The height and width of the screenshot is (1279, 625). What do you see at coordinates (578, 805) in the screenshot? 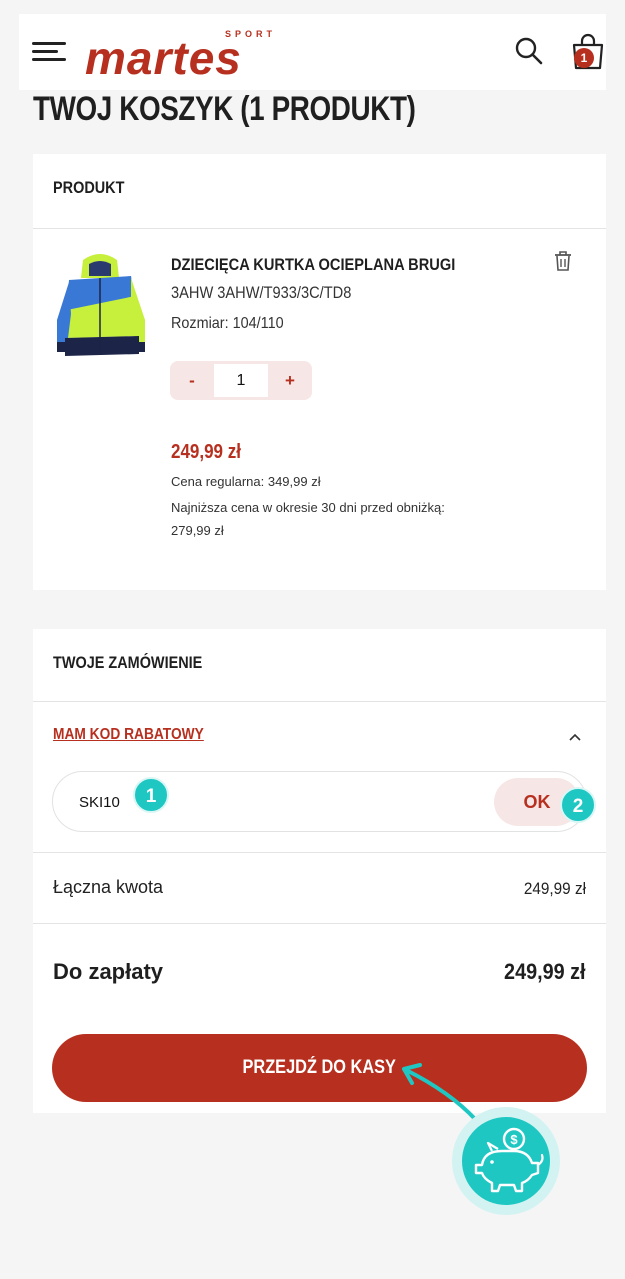
I see `step-2-badge: 2` at bounding box center [578, 805].